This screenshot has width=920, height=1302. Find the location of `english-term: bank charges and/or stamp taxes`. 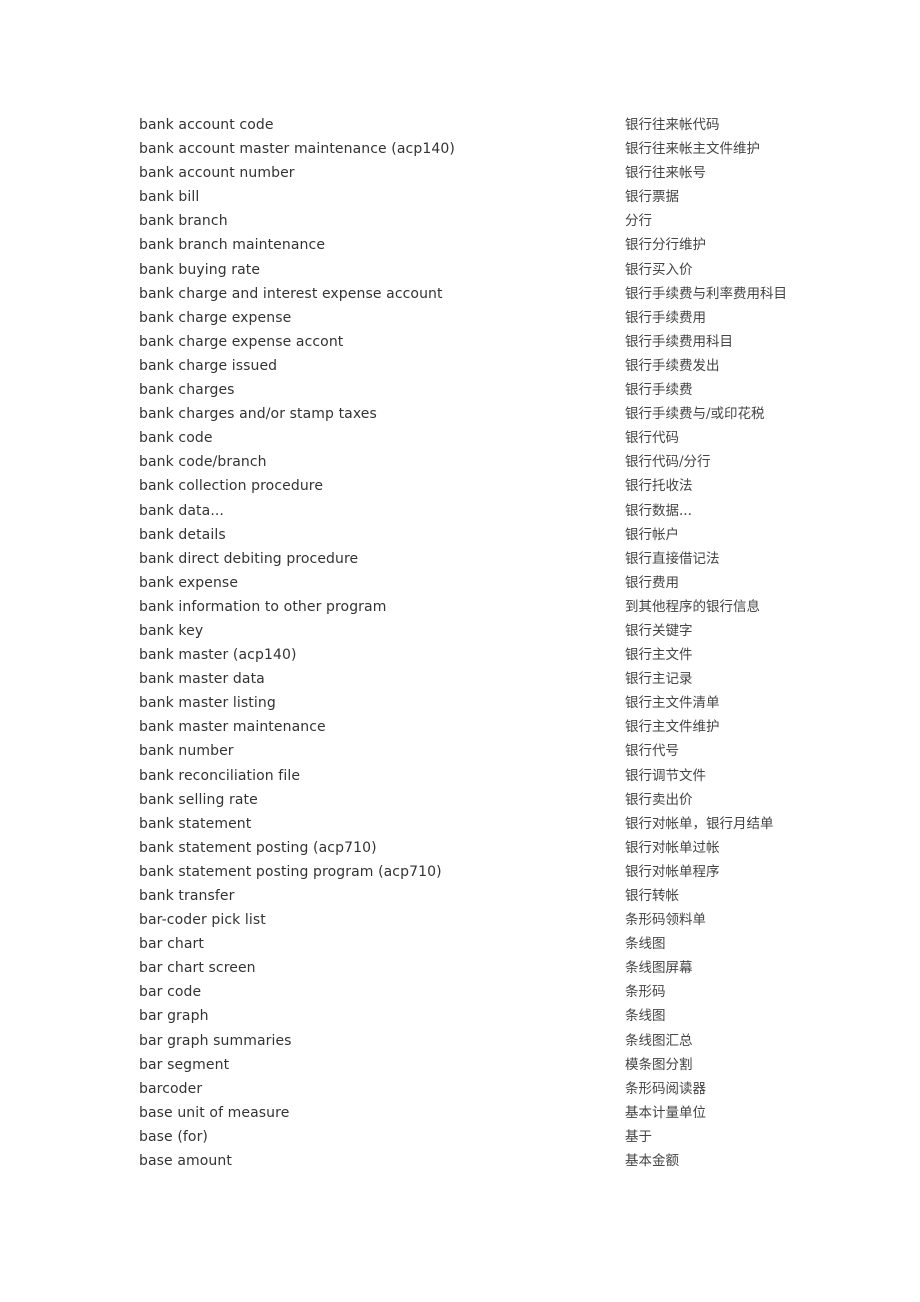

english-term: bank charges and/or stamp taxes is located at coordinates (258, 414).